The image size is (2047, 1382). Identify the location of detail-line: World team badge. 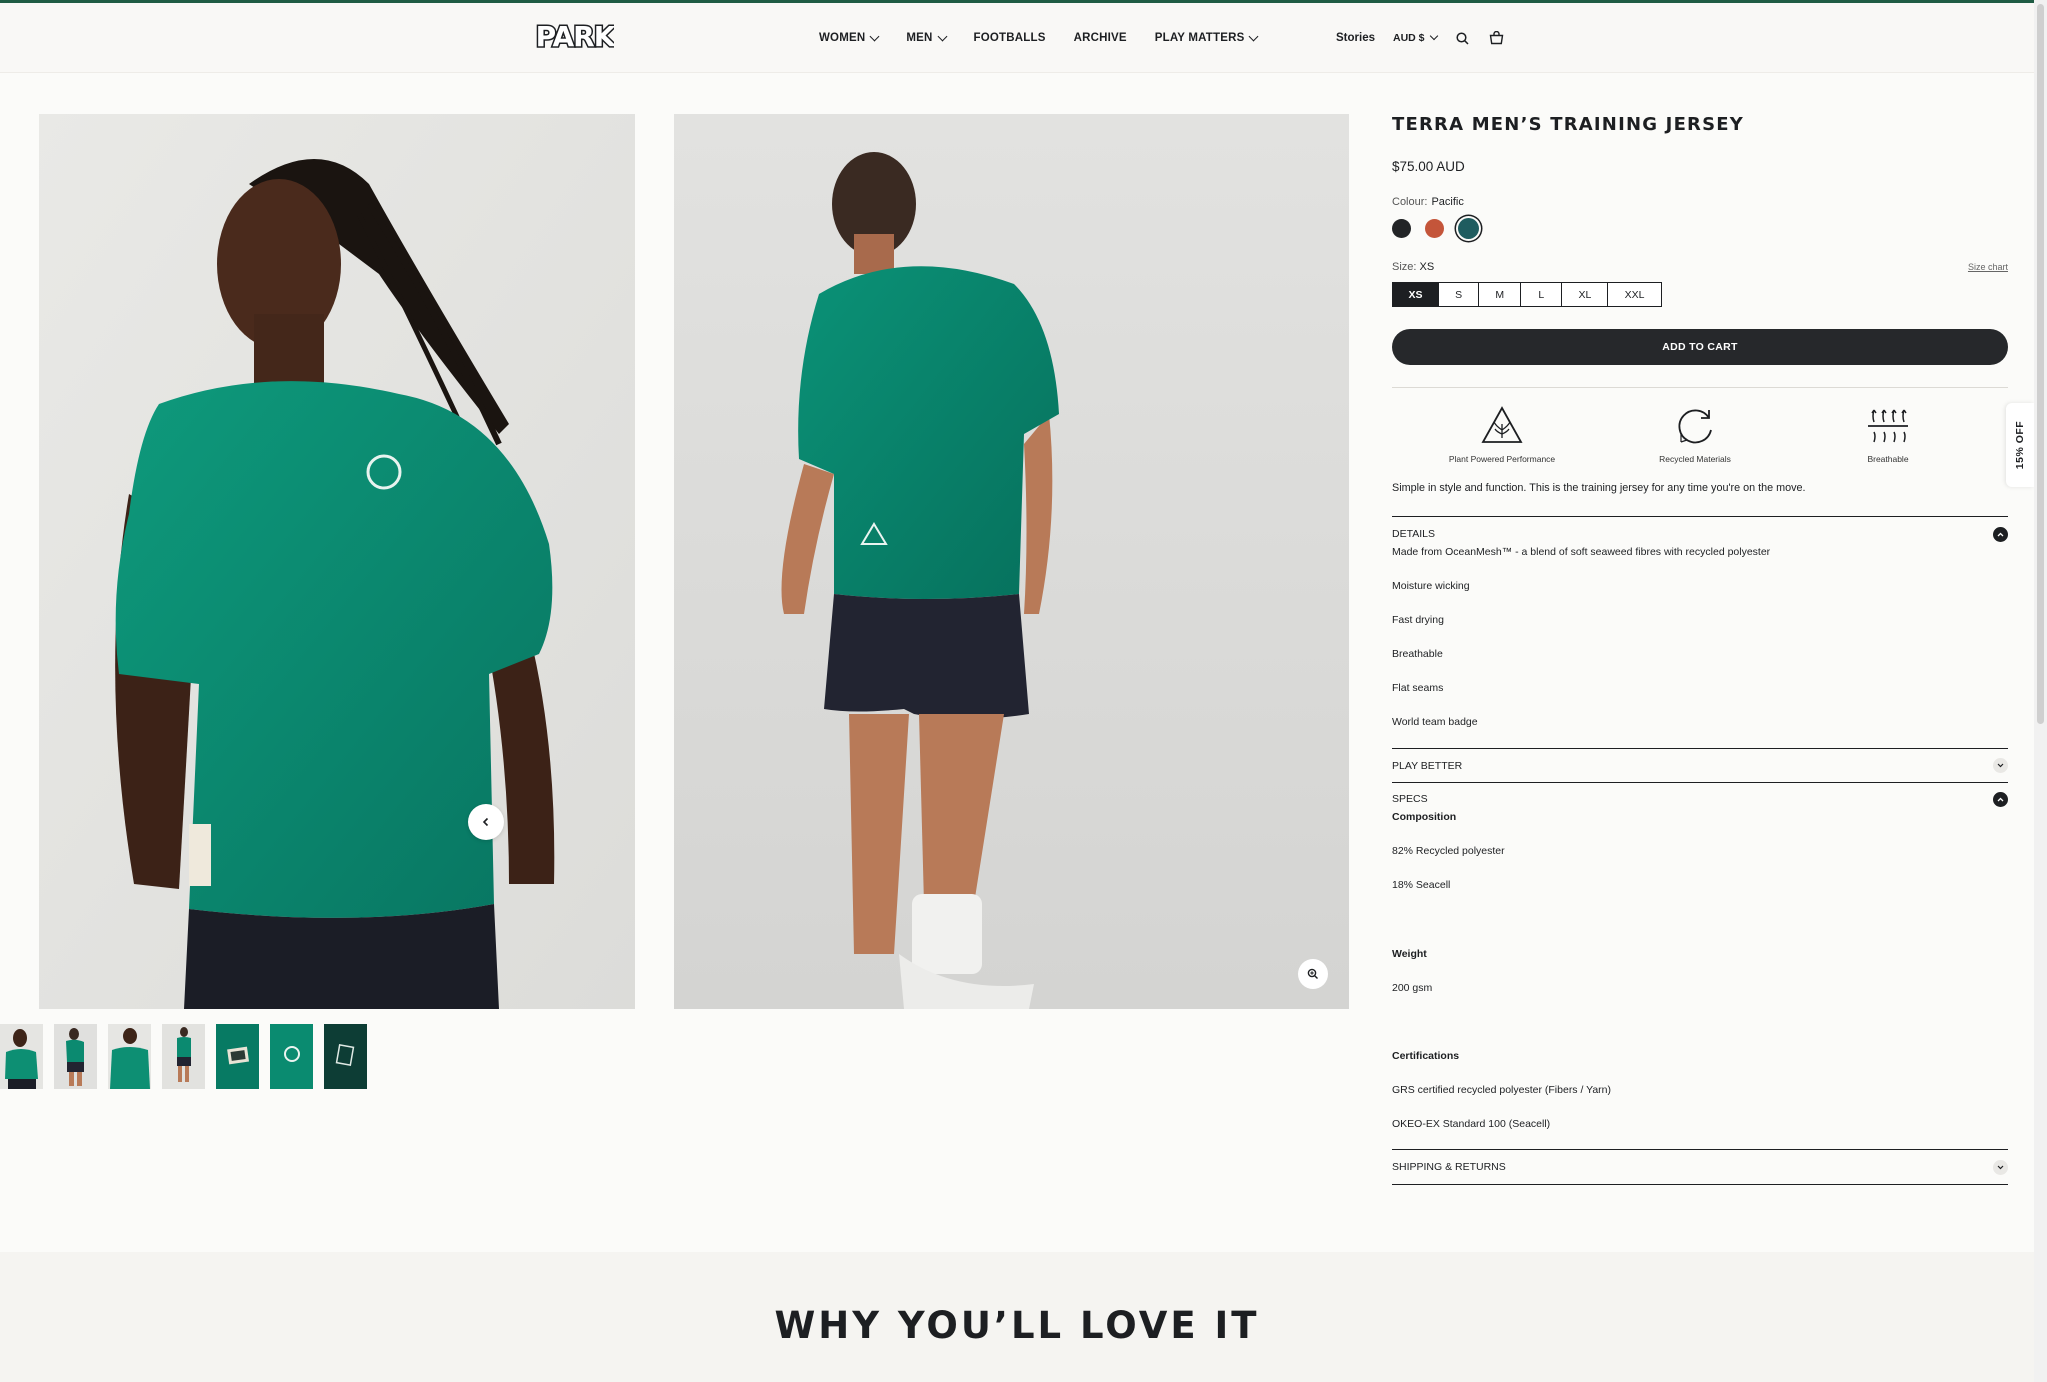
(1435, 722).